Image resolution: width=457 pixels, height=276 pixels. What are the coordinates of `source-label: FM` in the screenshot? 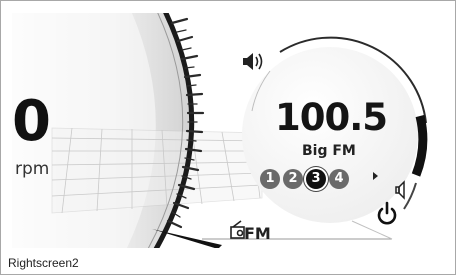 It's located at (257, 233).